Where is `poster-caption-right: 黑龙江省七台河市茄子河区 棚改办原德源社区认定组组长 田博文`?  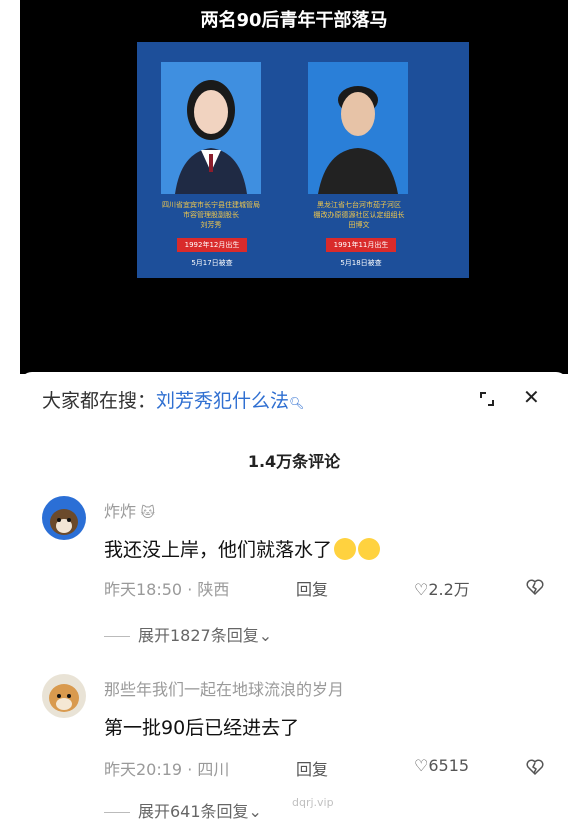
poster-caption-right: 黑龙江省七台河市茄子河区 棚改办原德源社区认定组组长 田博文 is located at coordinates (359, 215).